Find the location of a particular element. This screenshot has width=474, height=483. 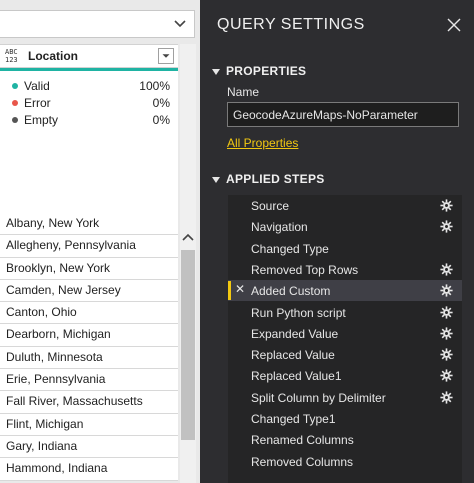

applied-step: Removed Columns is located at coordinates (345, 461).